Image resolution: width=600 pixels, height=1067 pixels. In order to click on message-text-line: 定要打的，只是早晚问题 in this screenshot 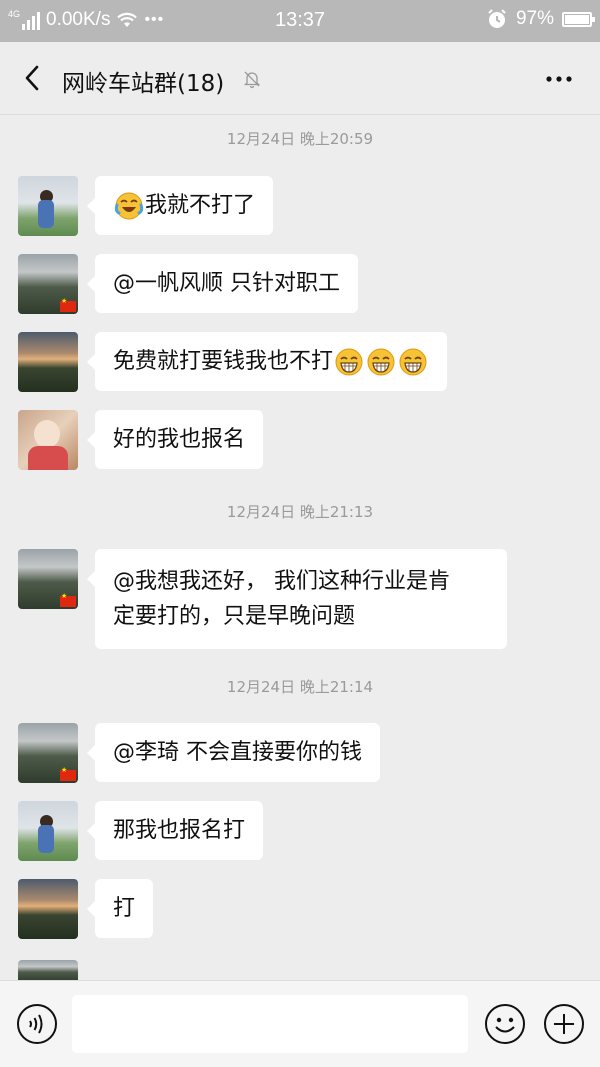, I will do `click(234, 616)`.